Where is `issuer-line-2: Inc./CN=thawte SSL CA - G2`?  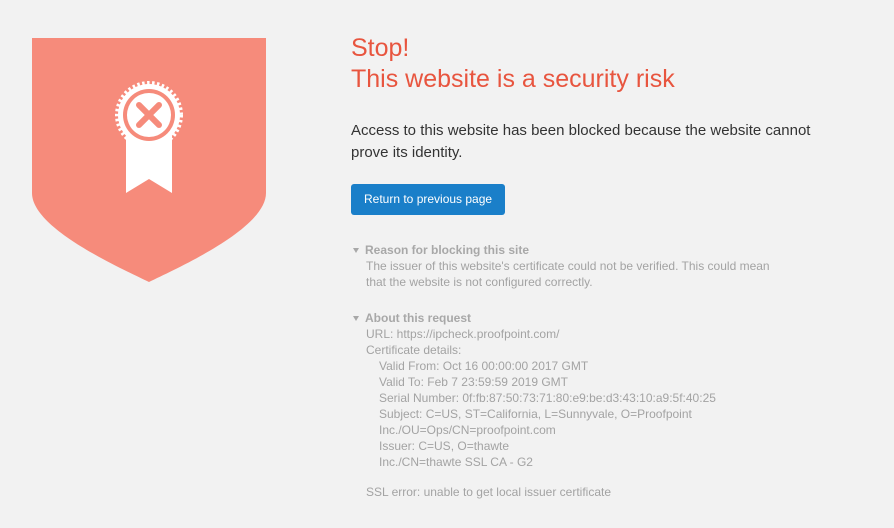
issuer-line-2: Inc./CN=thawte SSL CA - G2 is located at coordinates (456, 462).